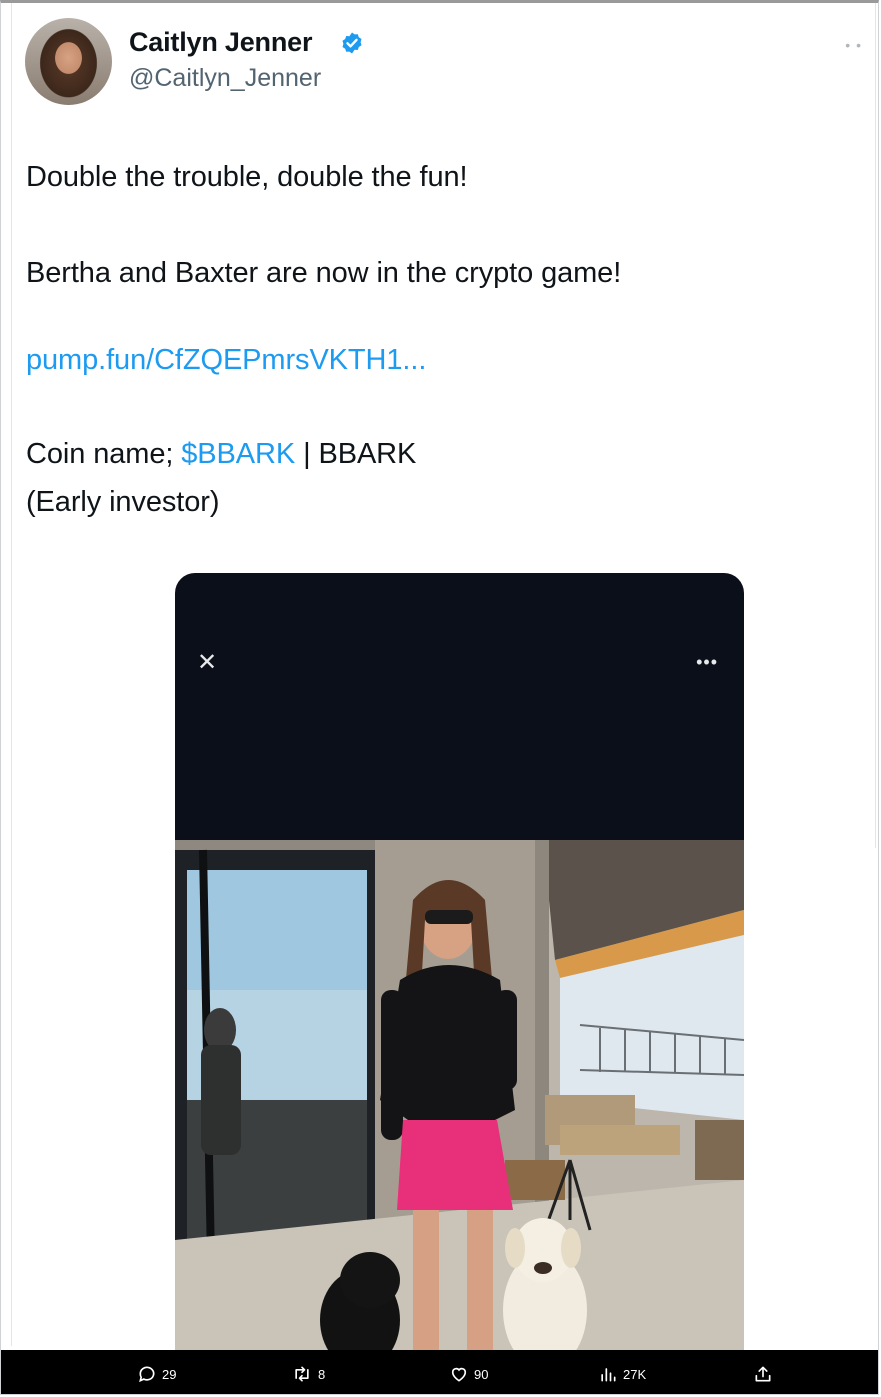  What do you see at coordinates (439, 1372) in the screenshot?
I see `tweet-action-bar: 29 8 90 27K` at bounding box center [439, 1372].